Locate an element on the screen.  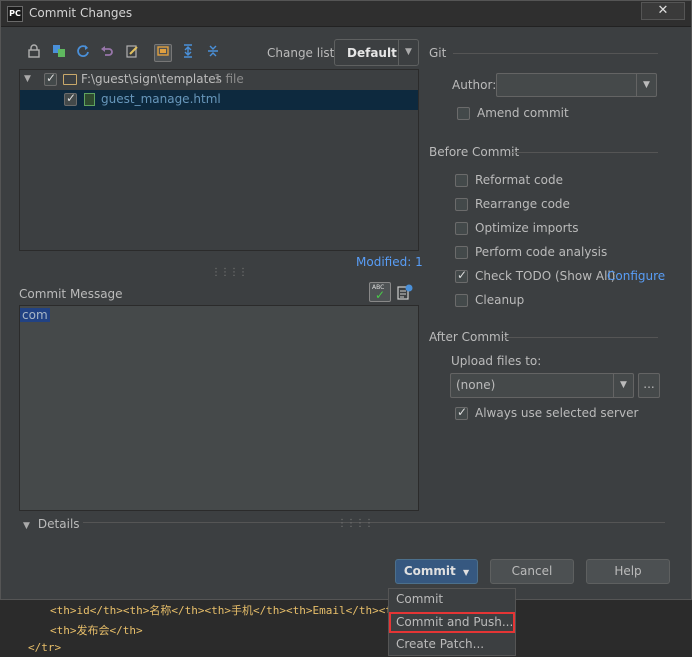
root-checkbox is located at coordinates (50, 78).